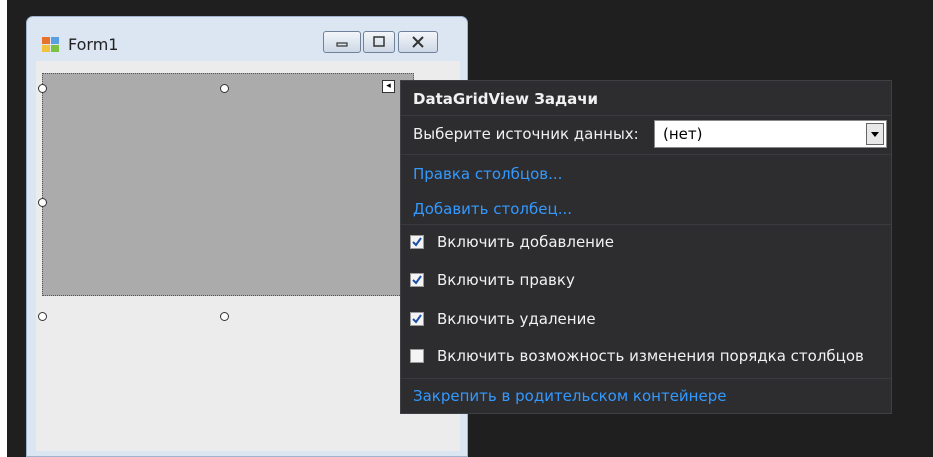 This screenshot has height=457, width=933. I want to click on tasks-panel-title: DataGridView Задачи, so click(506, 99).